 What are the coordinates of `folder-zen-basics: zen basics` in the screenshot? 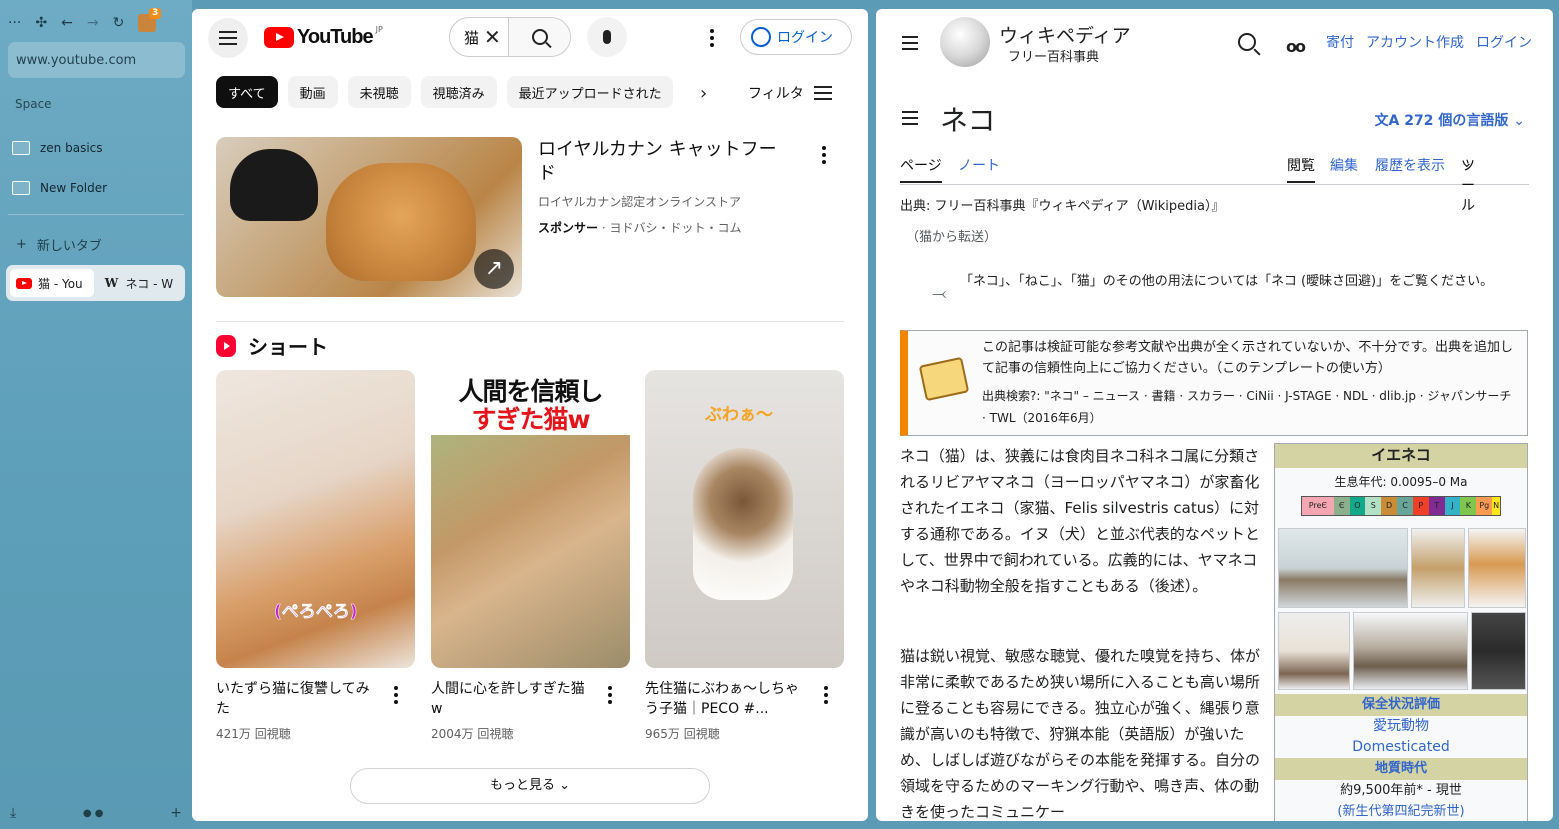 It's located at (57, 148).